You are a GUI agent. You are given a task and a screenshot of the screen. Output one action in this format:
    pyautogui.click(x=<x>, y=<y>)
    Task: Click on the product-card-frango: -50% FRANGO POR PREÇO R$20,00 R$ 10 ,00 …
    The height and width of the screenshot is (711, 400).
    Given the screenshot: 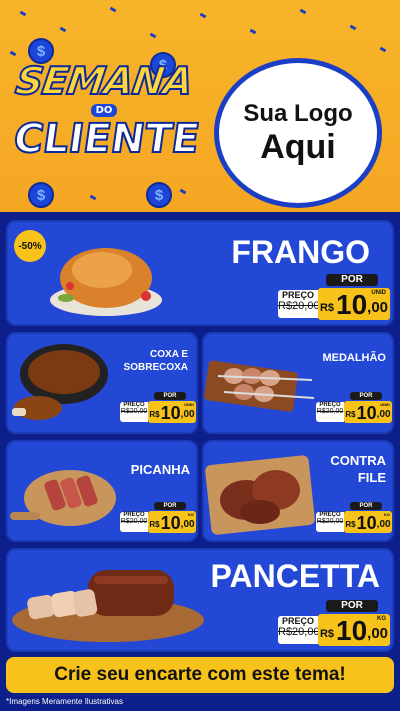 What is the action you would take?
    pyautogui.click(x=200, y=273)
    